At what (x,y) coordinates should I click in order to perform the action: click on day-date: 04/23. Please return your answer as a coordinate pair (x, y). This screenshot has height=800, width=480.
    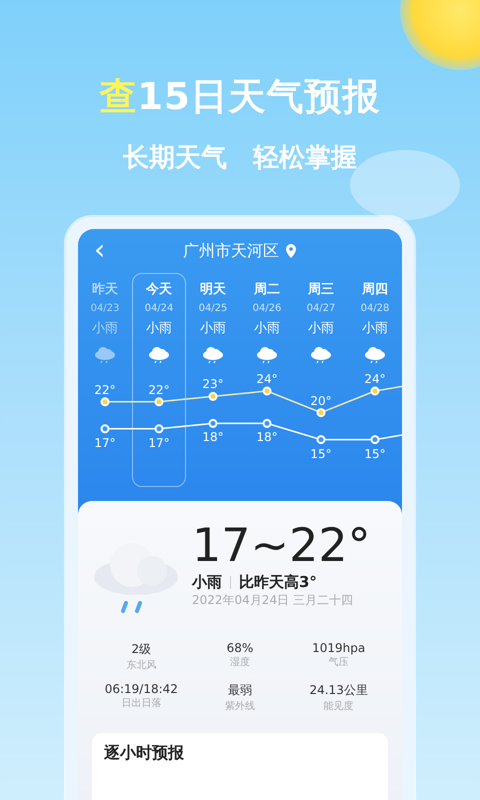
    Looking at the image, I should click on (105, 309).